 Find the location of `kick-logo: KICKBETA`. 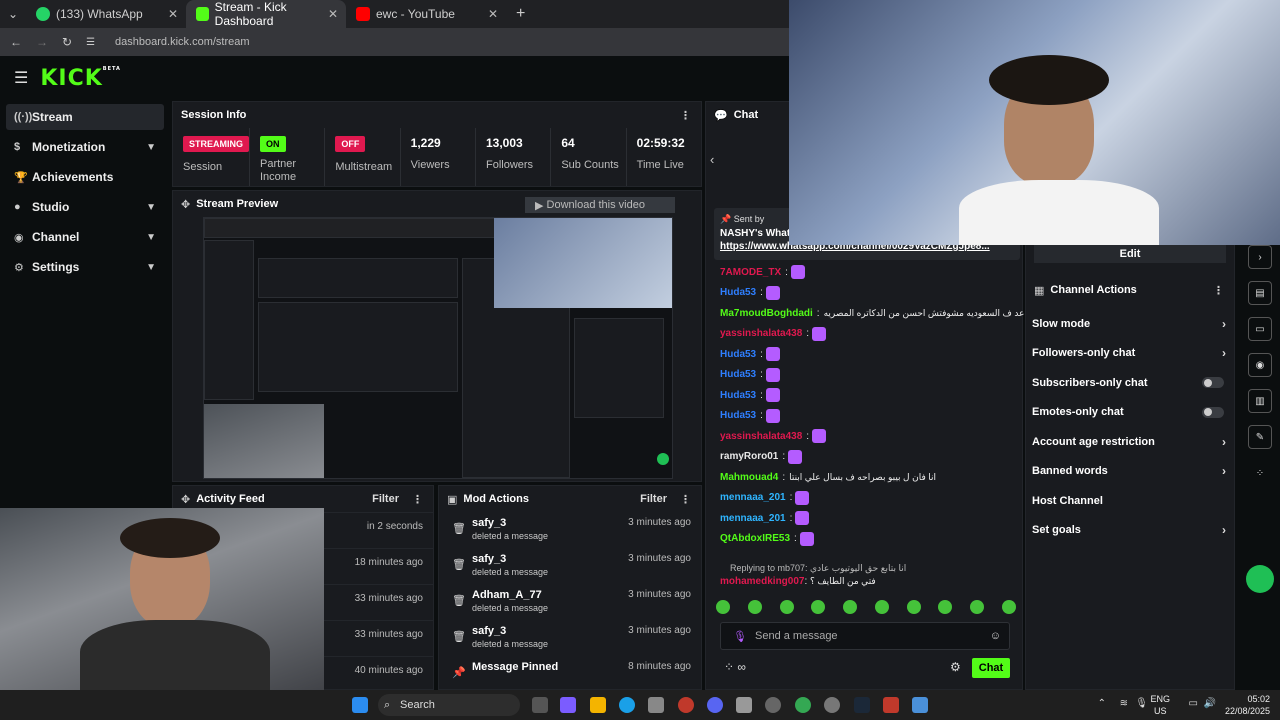

kick-logo: KICKBETA is located at coordinates (80, 78).